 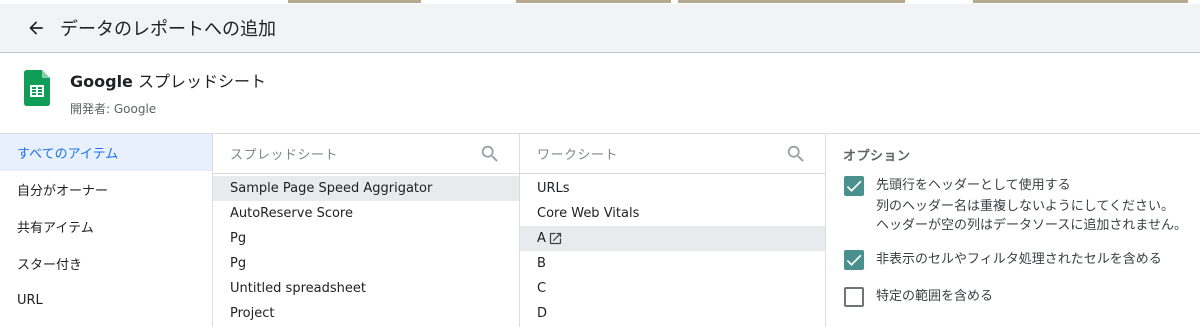 I want to click on worksheet-column-header: ワークシート, so click(x=672, y=154).